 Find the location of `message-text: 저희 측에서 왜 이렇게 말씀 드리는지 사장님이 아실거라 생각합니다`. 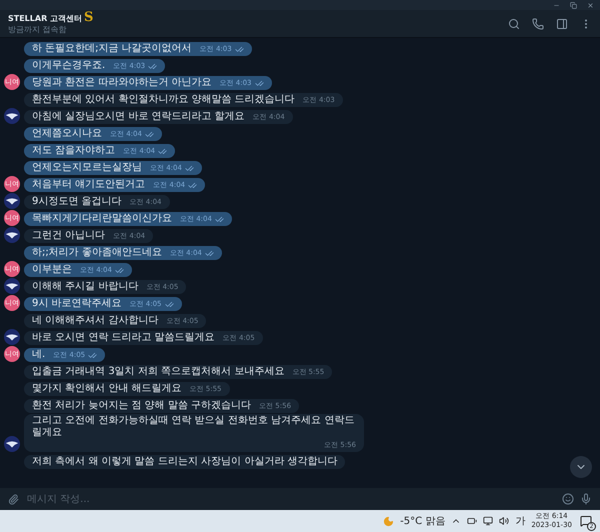

message-text: 저희 측에서 왜 이렇게 말씀 드리는지 사장님이 아실거라 생각합니다 is located at coordinates (185, 462).